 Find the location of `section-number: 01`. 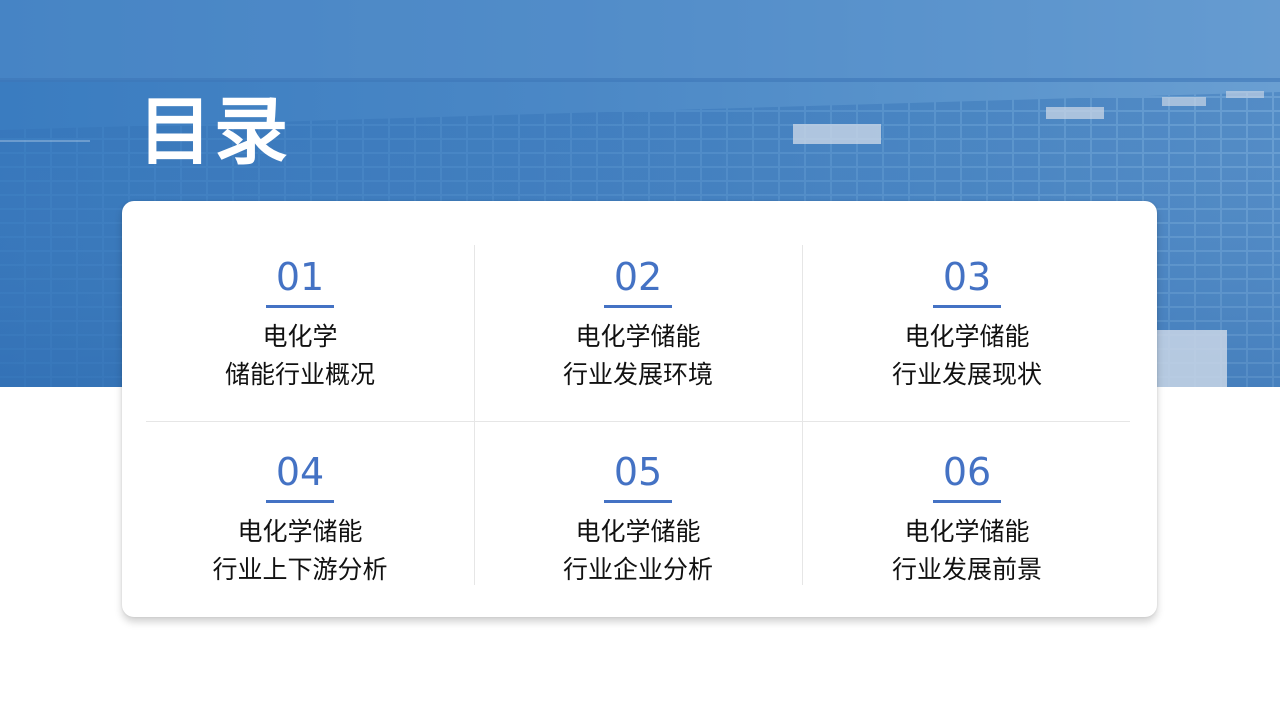

section-number: 01 is located at coordinates (300, 277).